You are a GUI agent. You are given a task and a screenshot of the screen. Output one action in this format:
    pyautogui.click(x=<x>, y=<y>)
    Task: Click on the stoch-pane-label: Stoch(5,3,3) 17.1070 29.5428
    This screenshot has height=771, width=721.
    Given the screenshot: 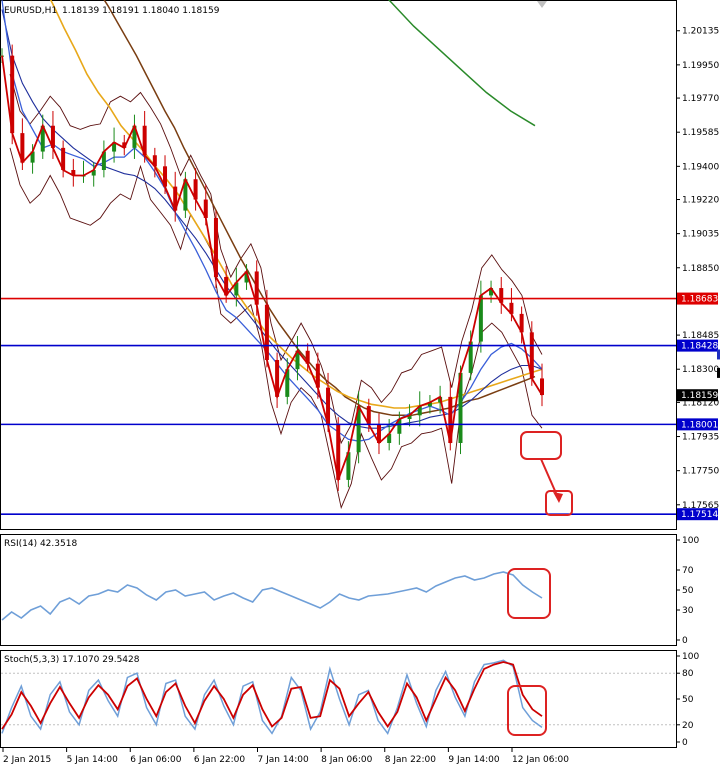 What is the action you would take?
    pyautogui.click(x=72, y=660)
    